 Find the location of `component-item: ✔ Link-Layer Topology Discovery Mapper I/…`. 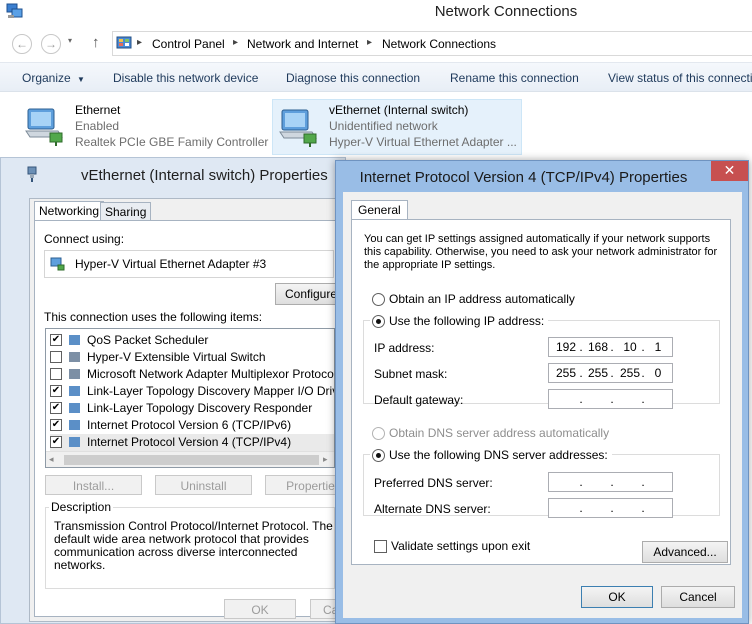

component-item: ✔ Link-Layer Topology Discovery Mapper I/… is located at coordinates (192, 391).